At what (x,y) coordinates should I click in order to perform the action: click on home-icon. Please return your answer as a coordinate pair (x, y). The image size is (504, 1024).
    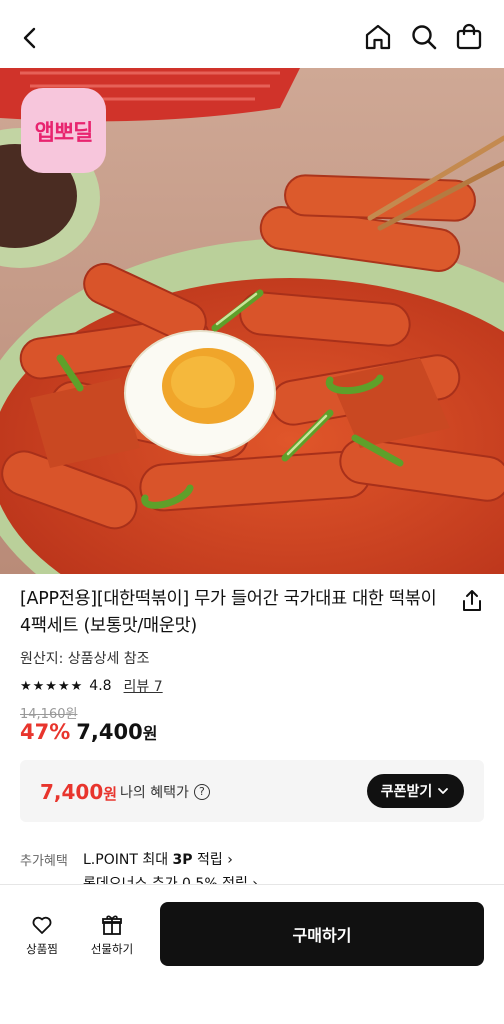
    Looking at the image, I should click on (378, 37).